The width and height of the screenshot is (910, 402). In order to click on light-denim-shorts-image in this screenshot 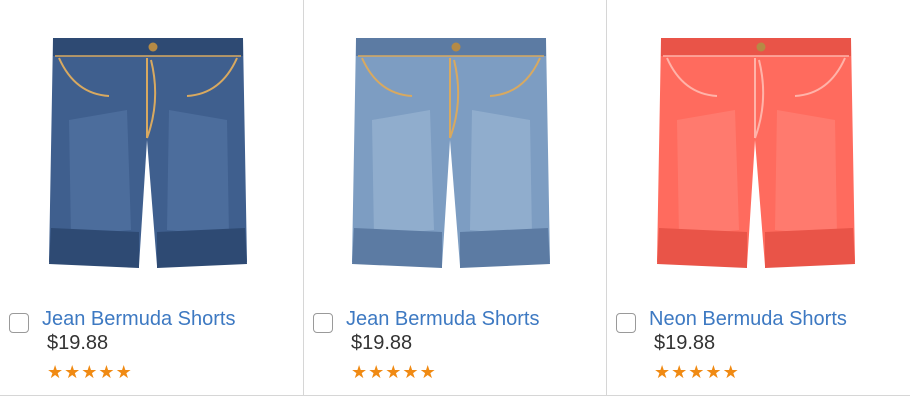, I will do `click(451, 153)`.